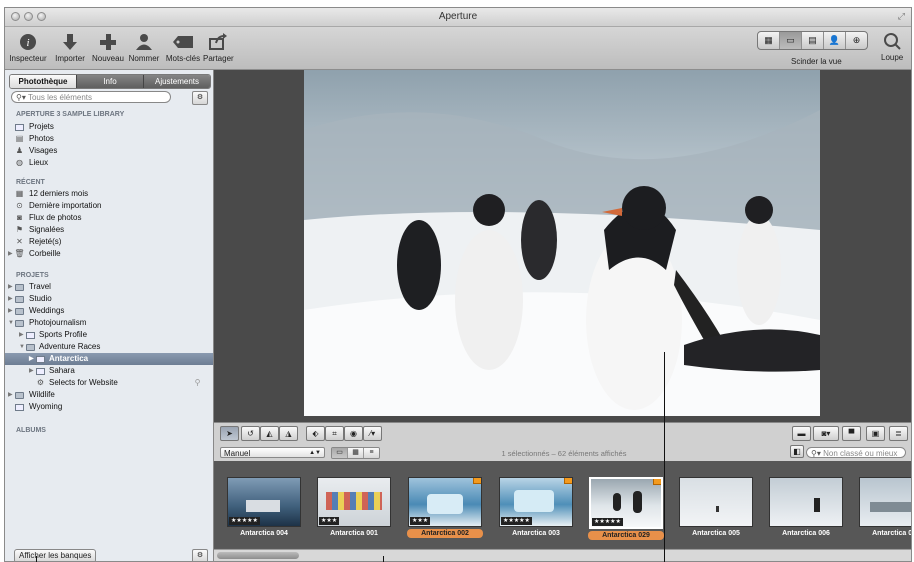 Image resolution: width=914 pixels, height=562 pixels. Describe the element at coordinates (806, 507) in the screenshot. I see `thumbnail-antarctica-006: Antarctica 006` at that location.